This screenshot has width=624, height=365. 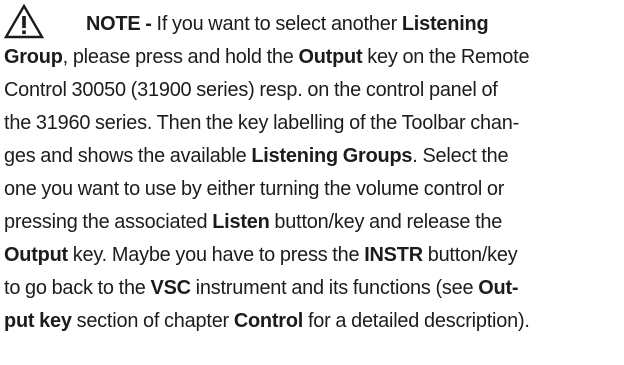 What do you see at coordinates (241, 222) in the screenshot?
I see `emphasized-term: Listen` at bounding box center [241, 222].